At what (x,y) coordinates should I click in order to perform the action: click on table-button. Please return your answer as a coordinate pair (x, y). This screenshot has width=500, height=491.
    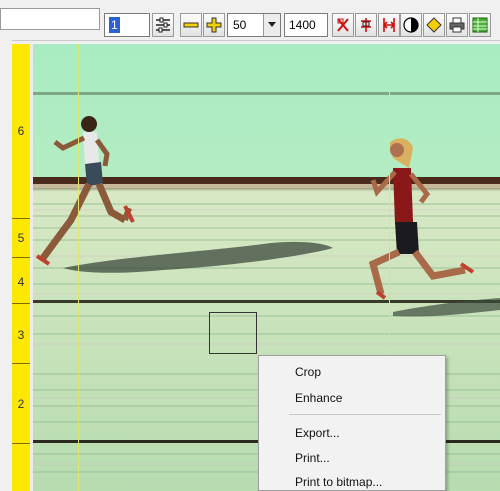
    Looking at the image, I should click on (480, 25).